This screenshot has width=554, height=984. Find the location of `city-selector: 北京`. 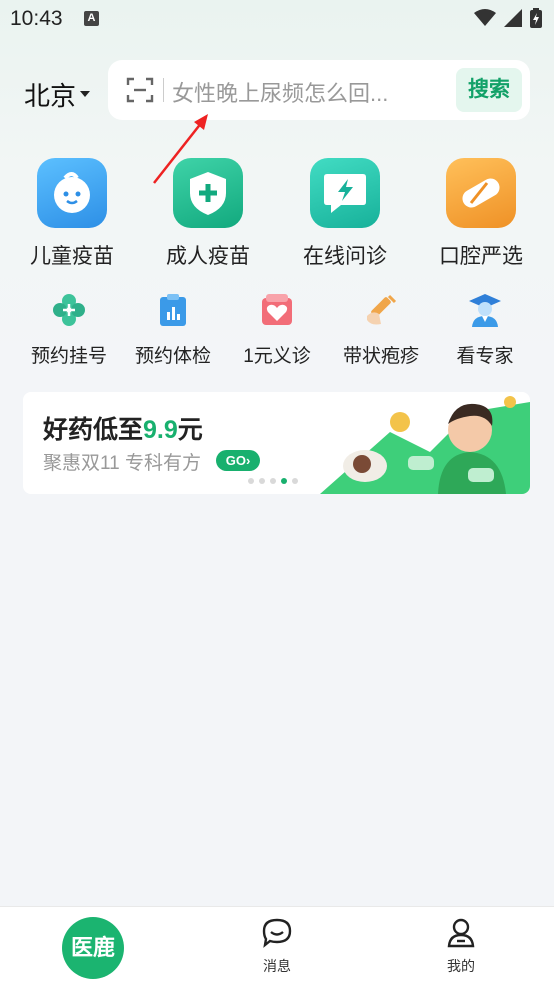

city-selector: 北京 is located at coordinates (57, 94).